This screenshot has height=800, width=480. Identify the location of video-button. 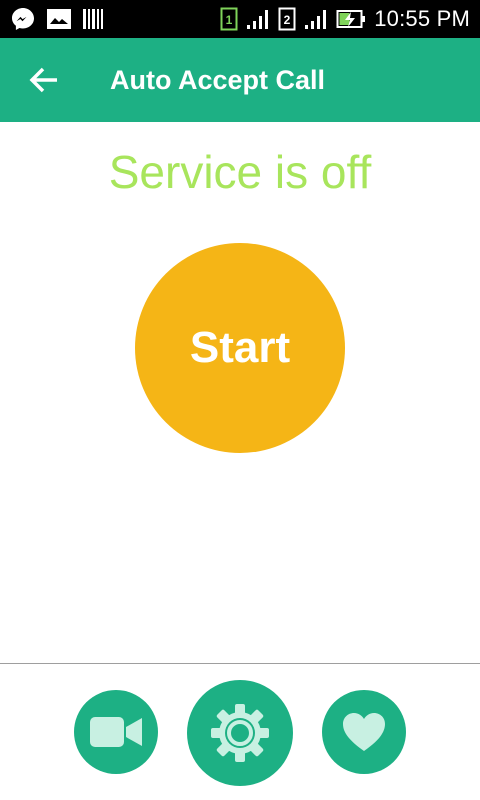
(116, 732).